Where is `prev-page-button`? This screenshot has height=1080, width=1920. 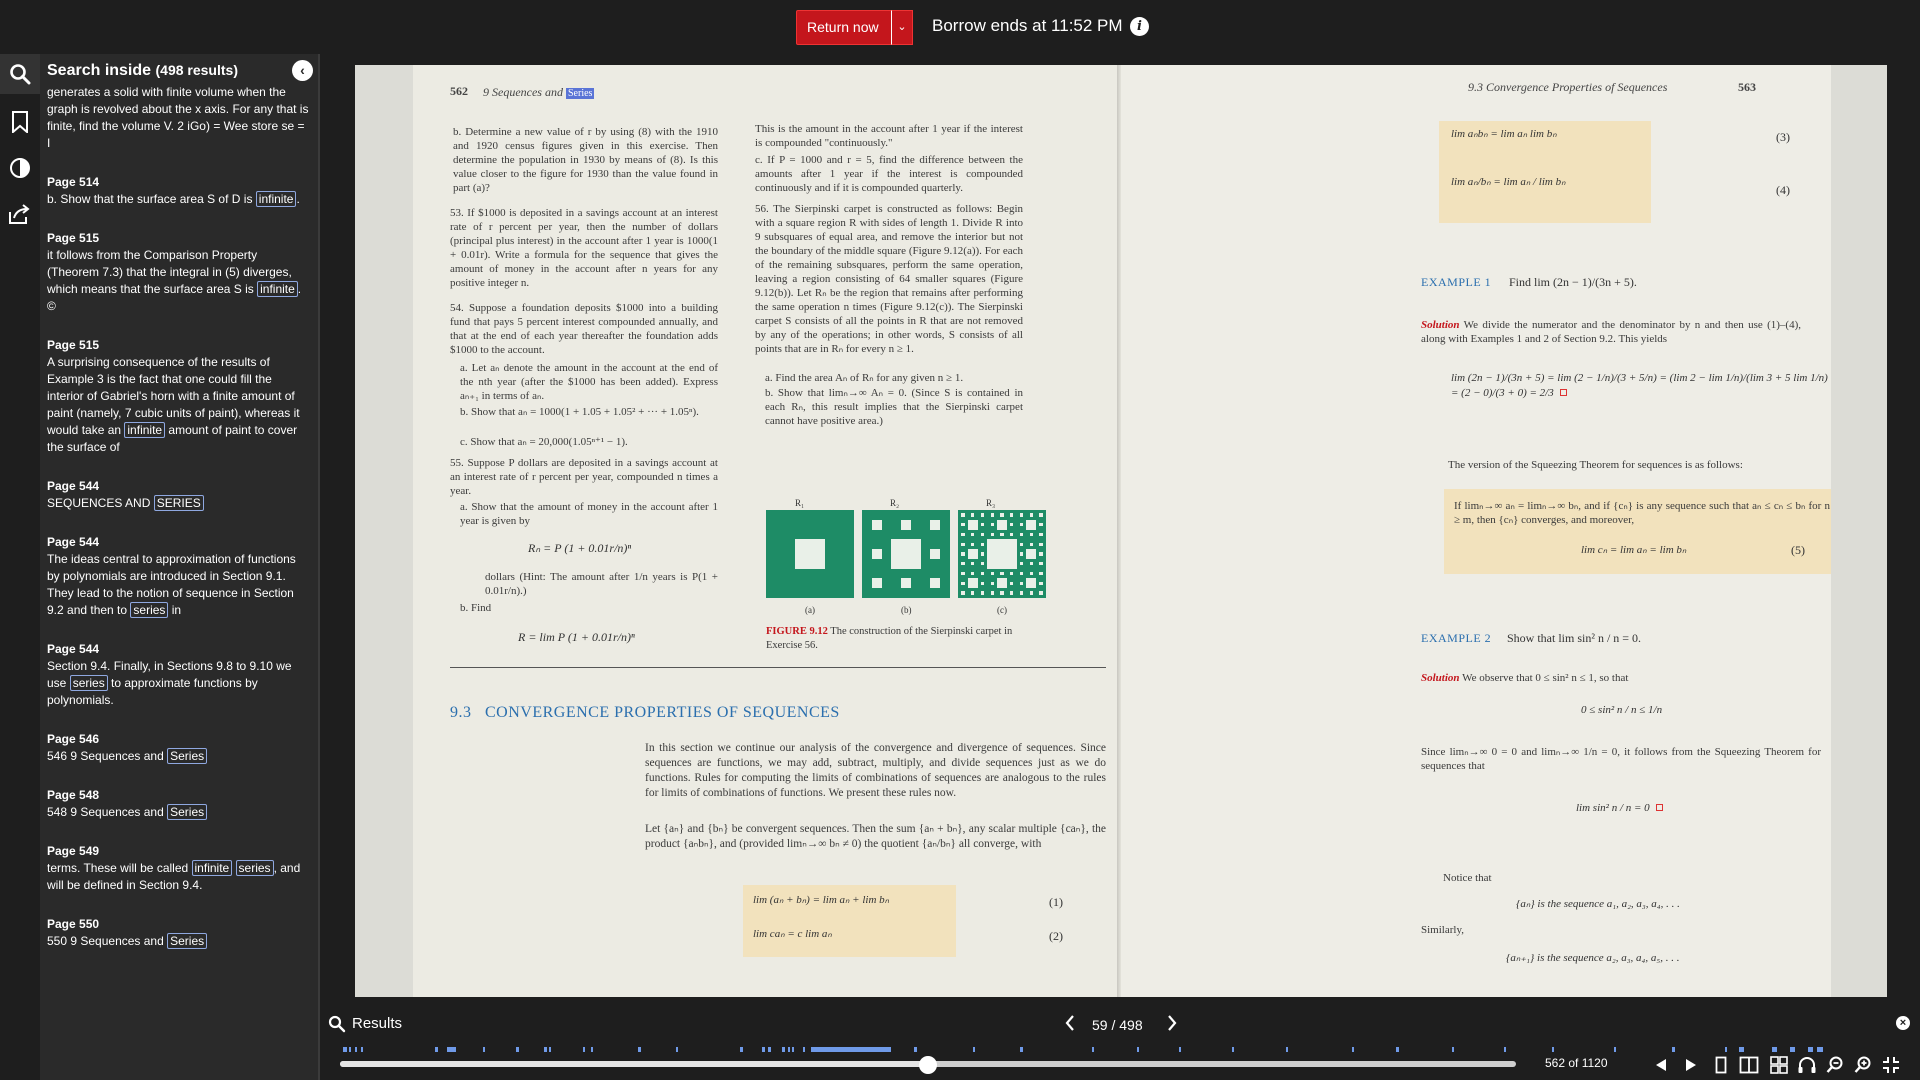
prev-page-button is located at coordinates (1661, 1065).